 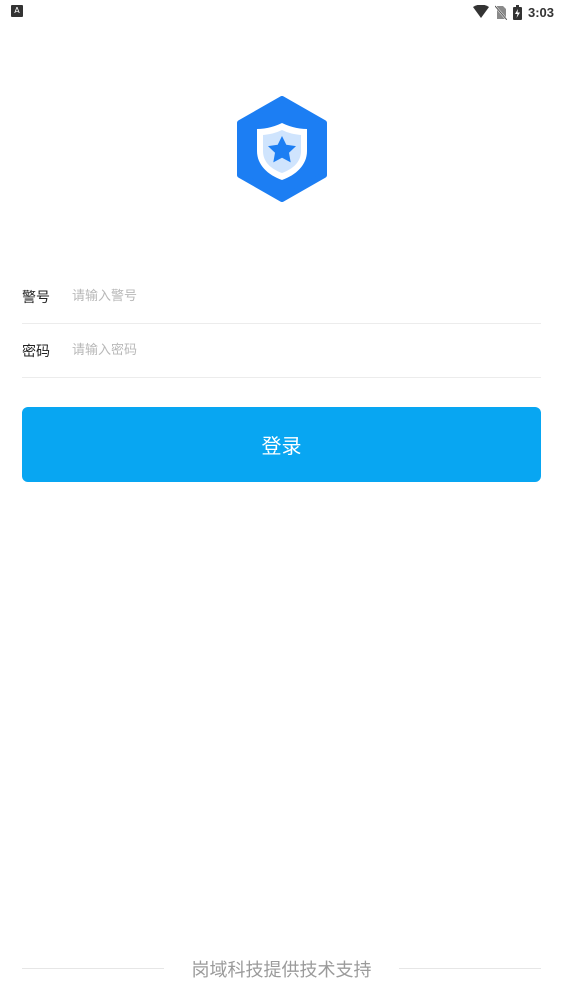 What do you see at coordinates (500, 12) in the screenshot?
I see `no-sim-icon` at bounding box center [500, 12].